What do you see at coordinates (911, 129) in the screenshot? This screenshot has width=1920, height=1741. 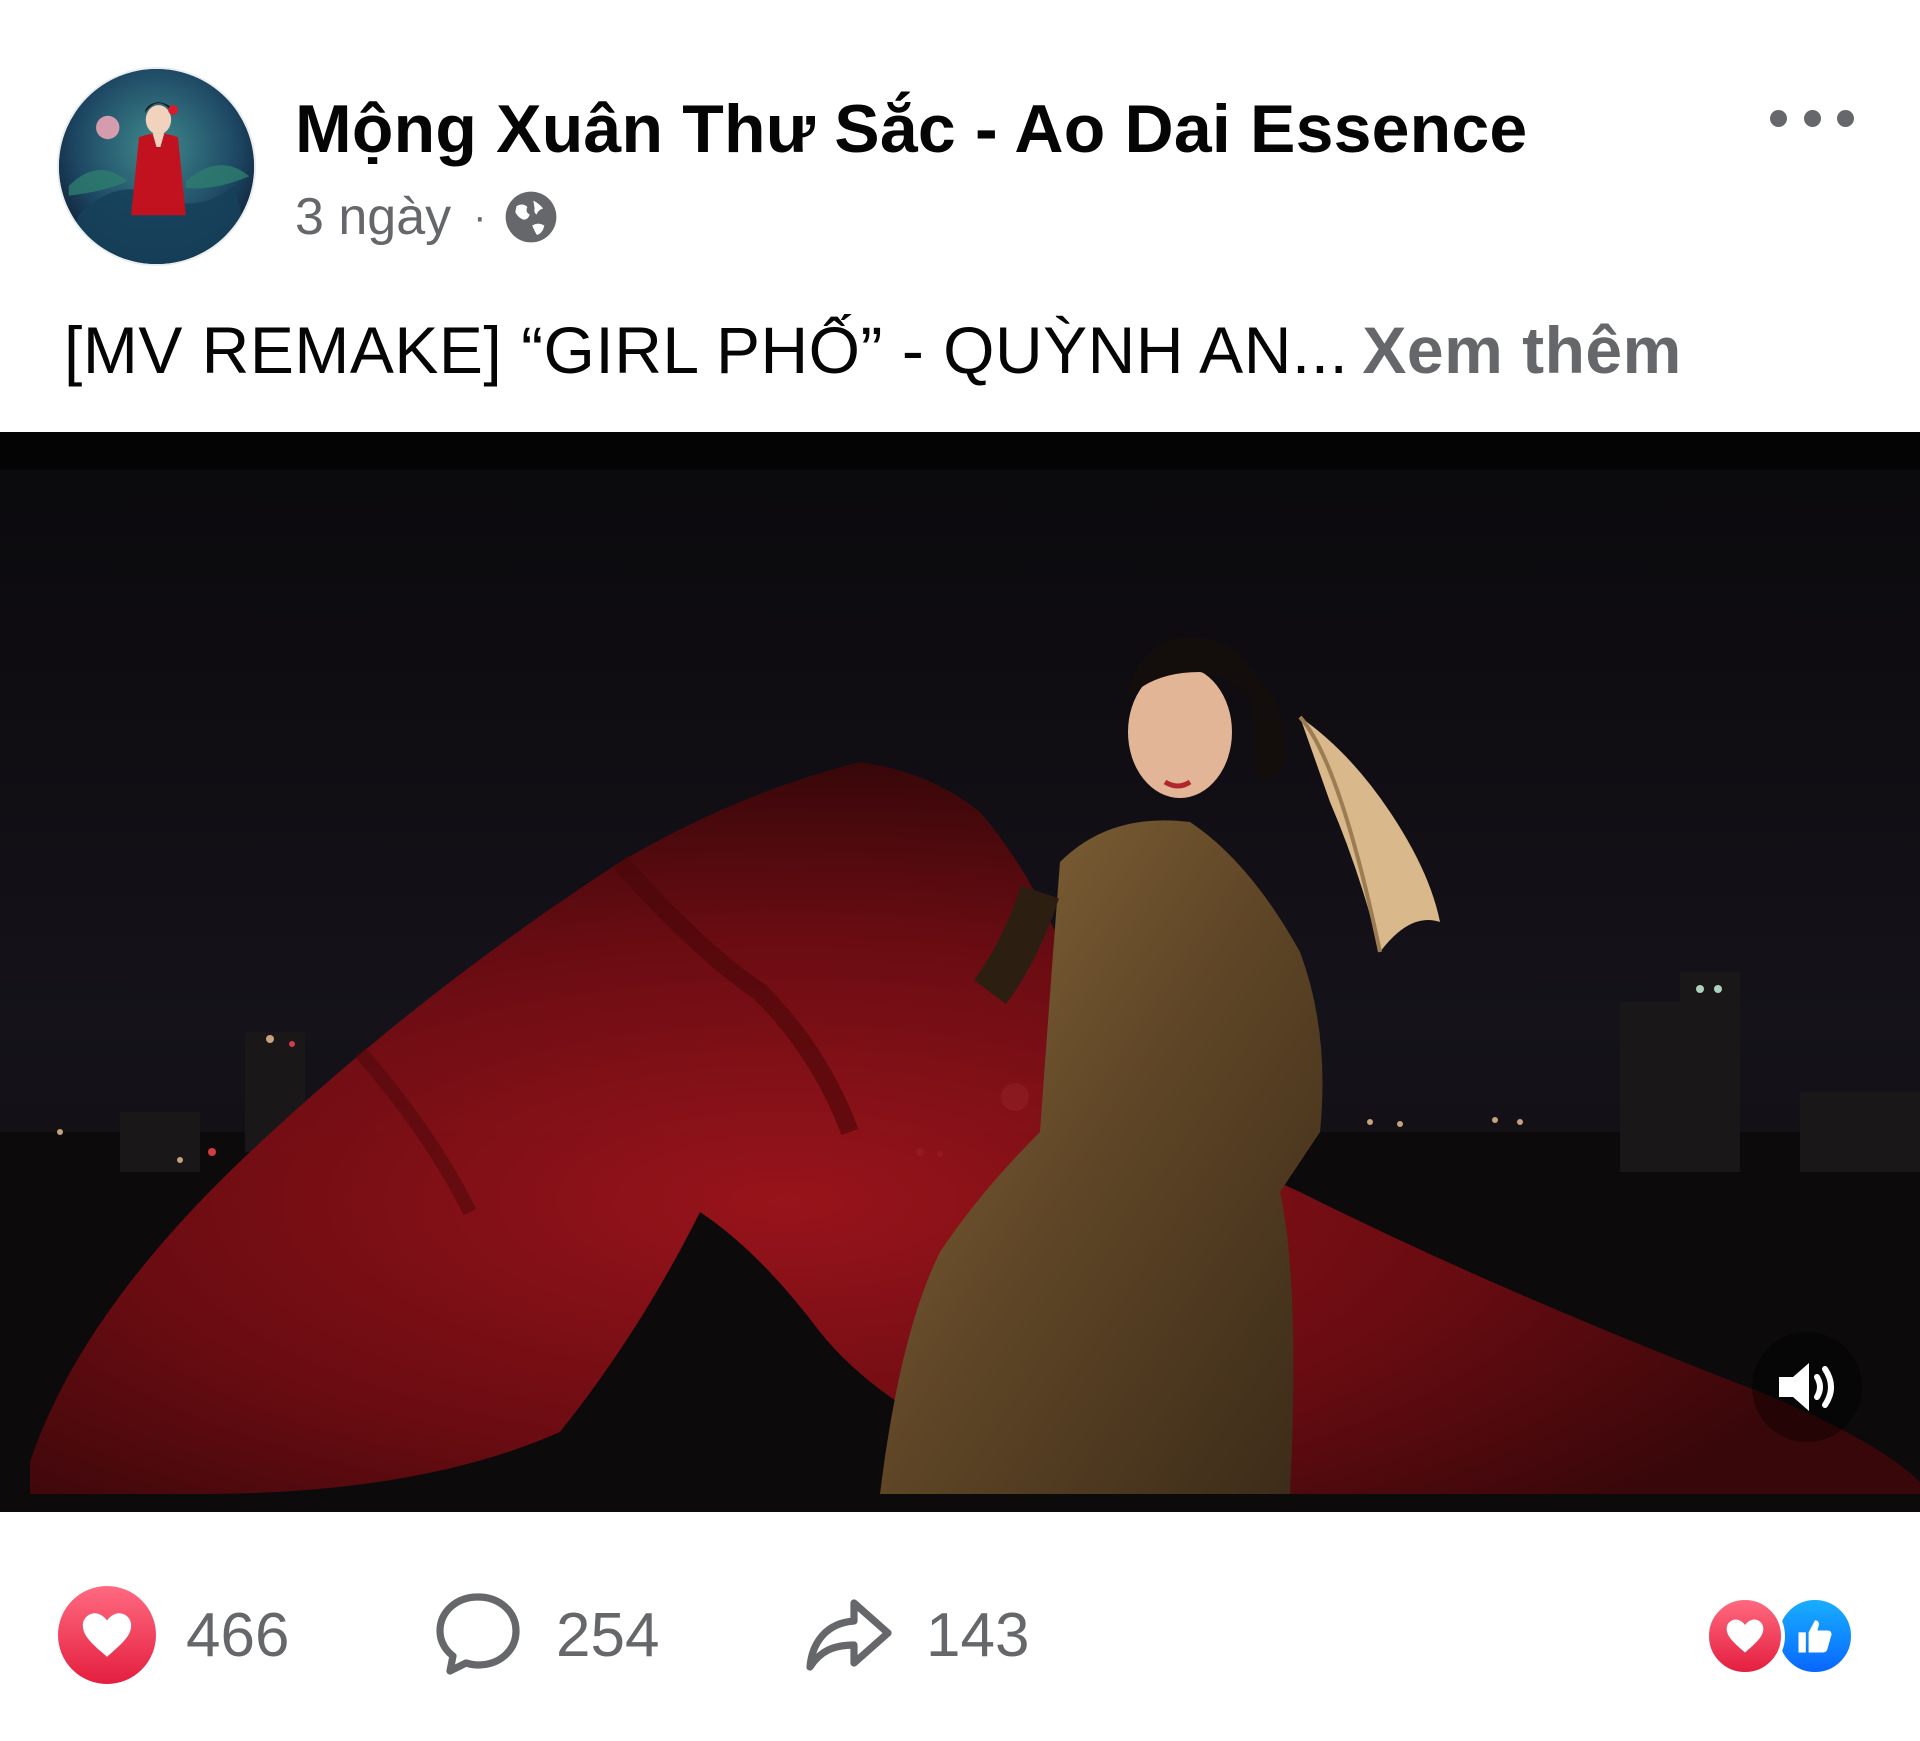 I see `page-name: Mộng Xuân Thư Sắc - Ao Dai Essence` at bounding box center [911, 129].